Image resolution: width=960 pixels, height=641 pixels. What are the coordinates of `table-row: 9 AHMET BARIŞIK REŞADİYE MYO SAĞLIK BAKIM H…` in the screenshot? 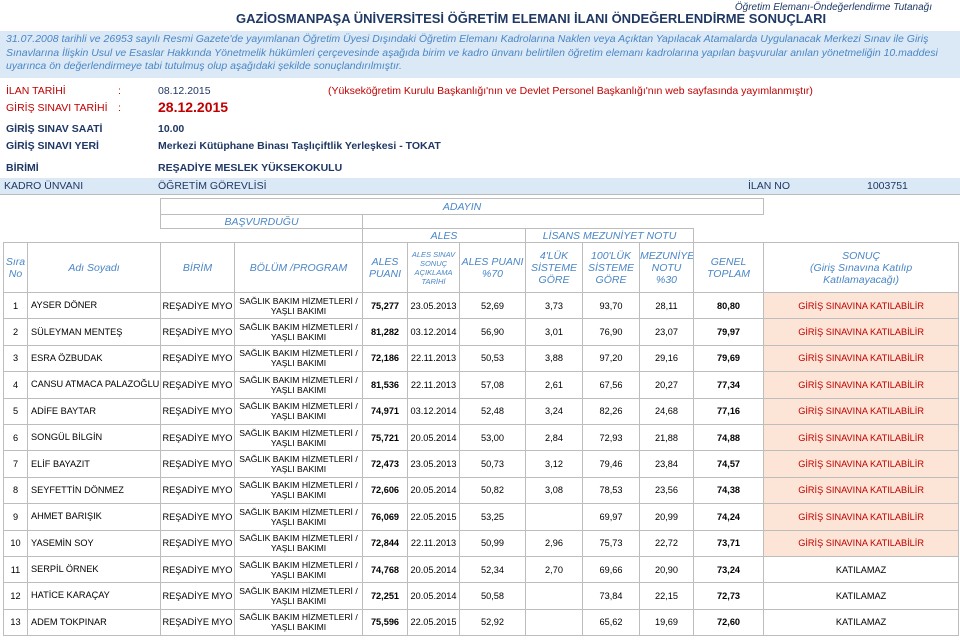 It's located at (481, 517).